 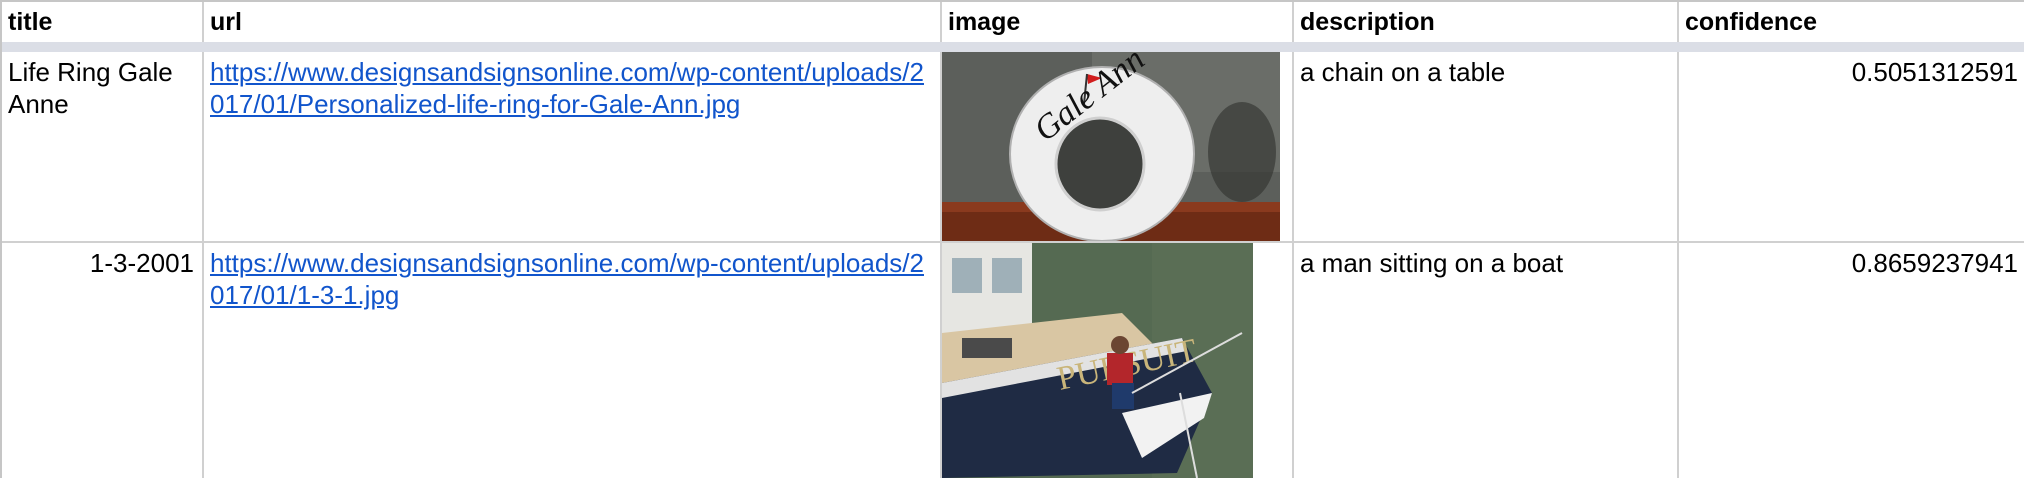 What do you see at coordinates (1118, 22) in the screenshot?
I see `column-header-image: image` at bounding box center [1118, 22].